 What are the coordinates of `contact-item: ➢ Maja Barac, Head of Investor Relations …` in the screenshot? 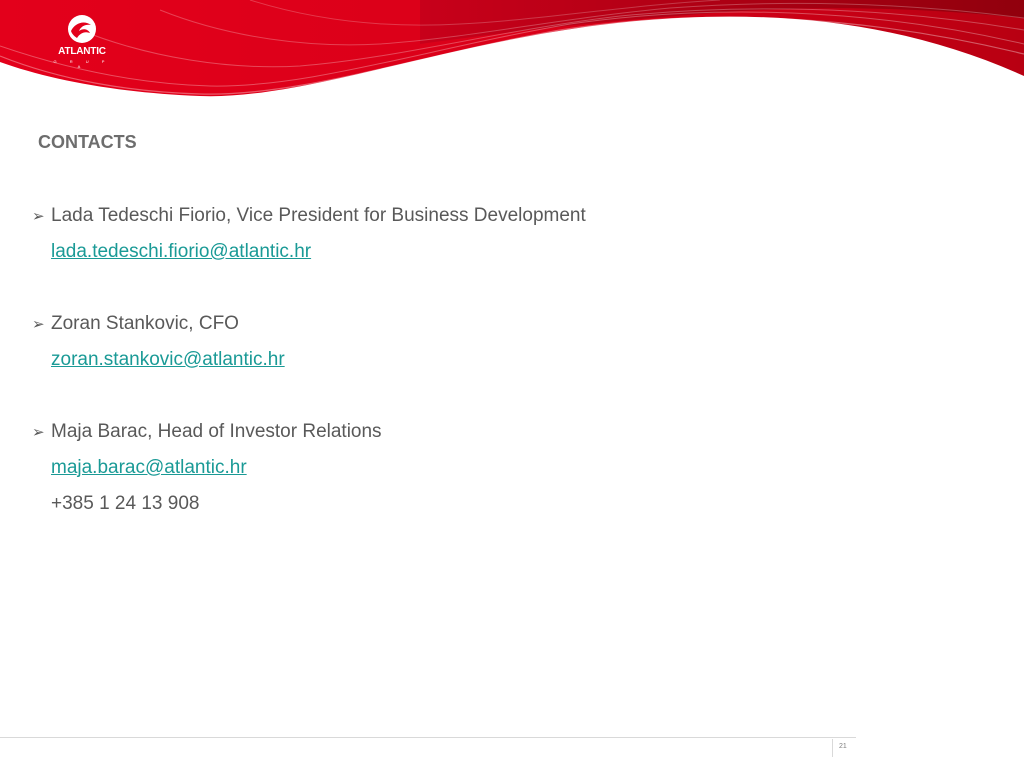 It's located at (432, 474).